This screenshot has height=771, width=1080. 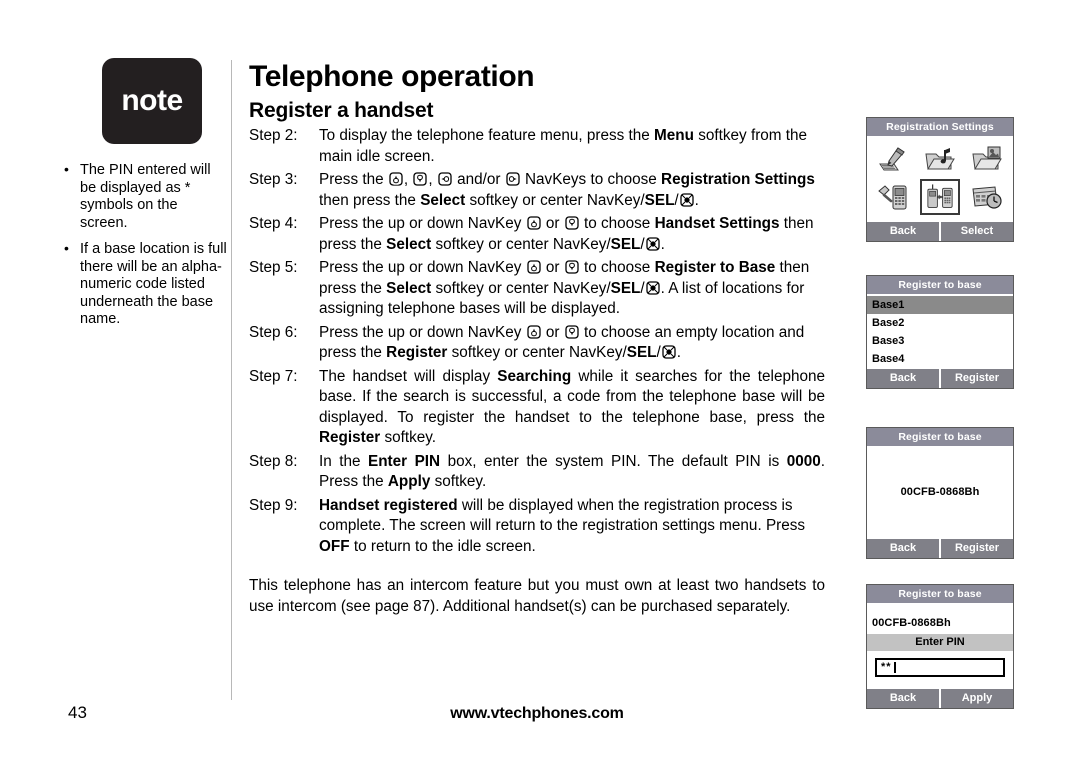 I want to click on list-item-base3: Base3, so click(x=940, y=341).